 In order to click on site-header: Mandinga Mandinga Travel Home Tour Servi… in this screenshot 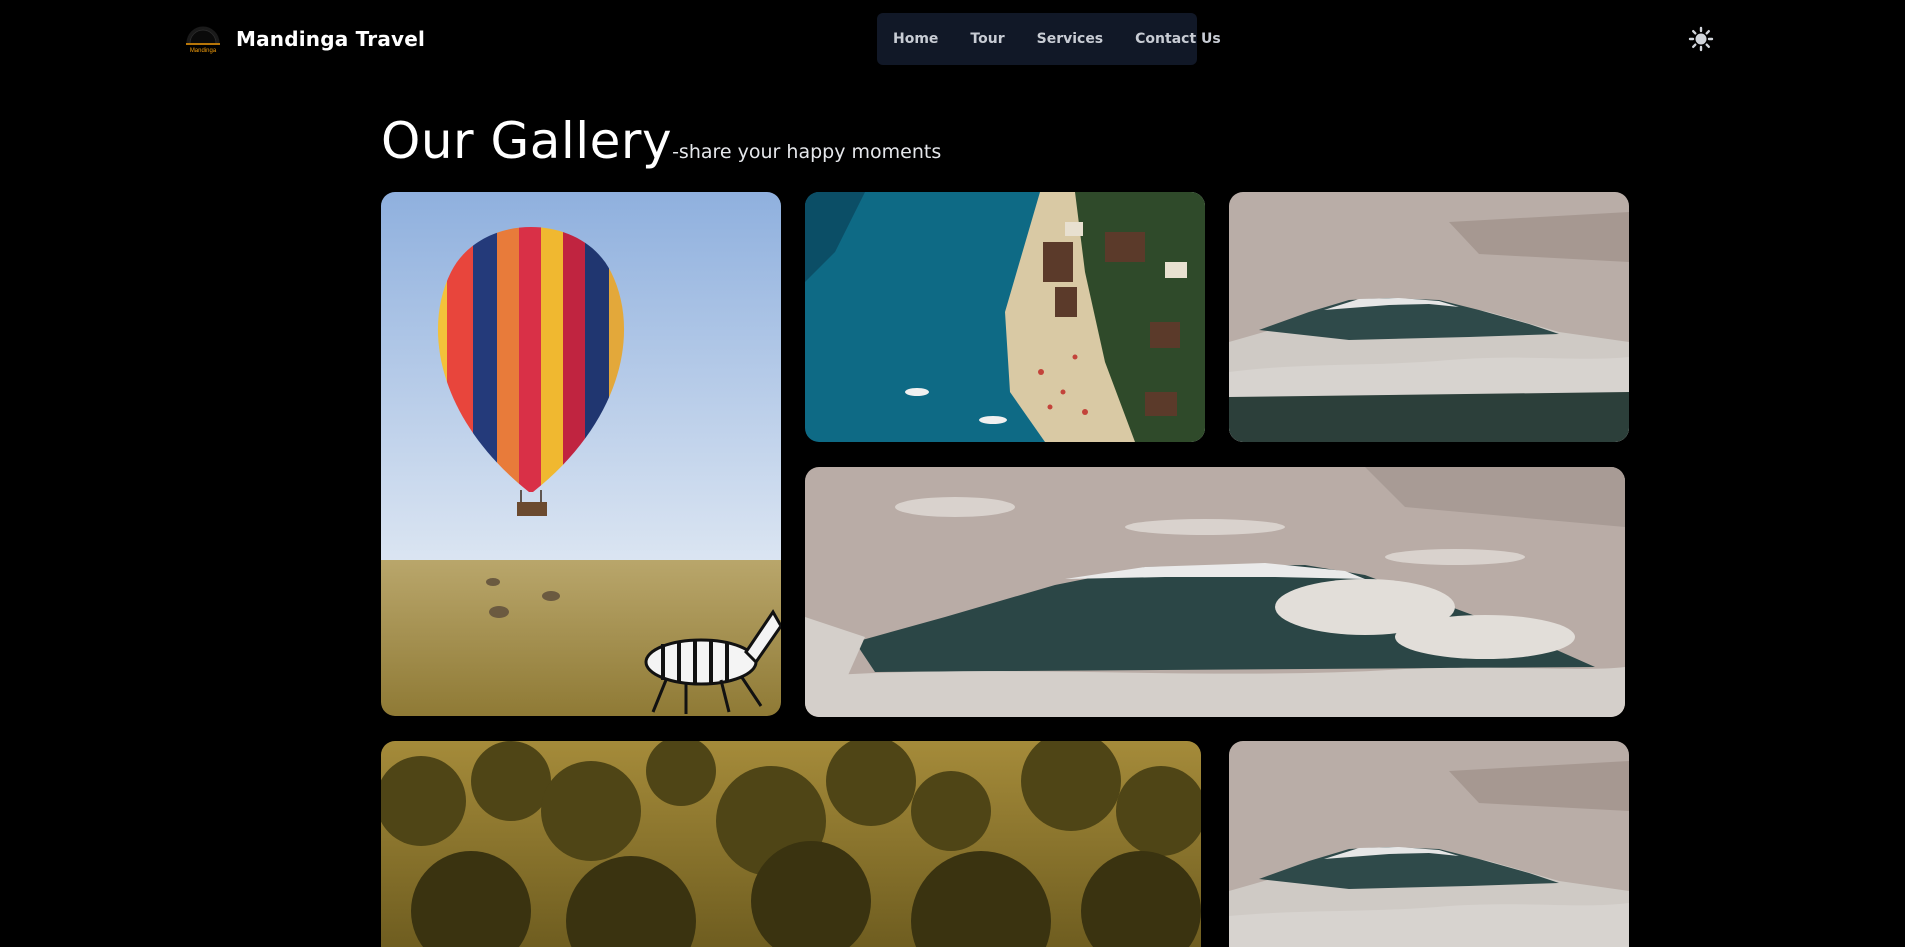, I will do `click(952, 39)`.